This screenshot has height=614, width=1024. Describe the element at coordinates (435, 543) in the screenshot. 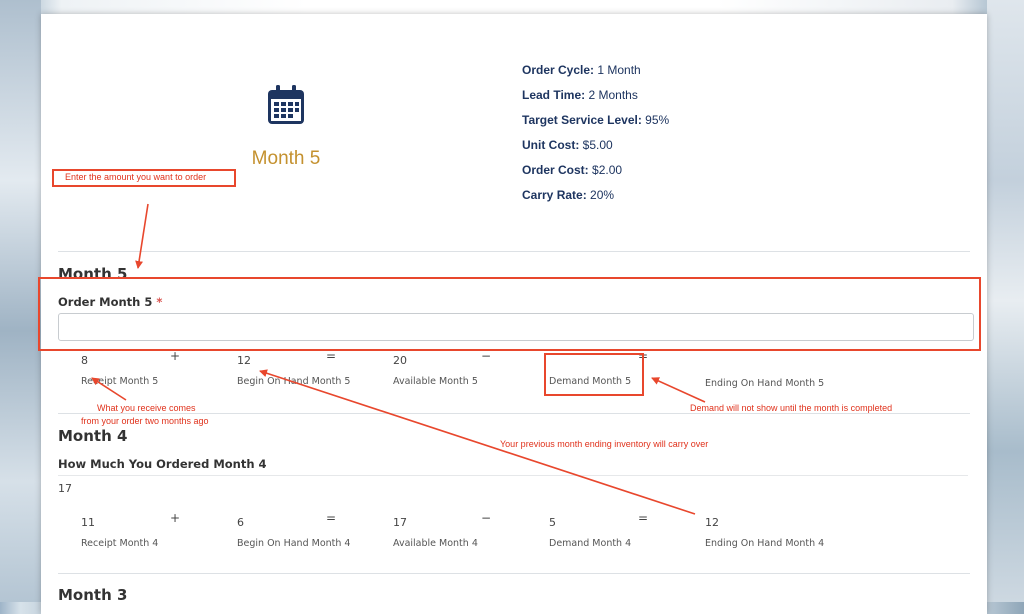

I see `available-month4-caption: Available Month 4` at that location.